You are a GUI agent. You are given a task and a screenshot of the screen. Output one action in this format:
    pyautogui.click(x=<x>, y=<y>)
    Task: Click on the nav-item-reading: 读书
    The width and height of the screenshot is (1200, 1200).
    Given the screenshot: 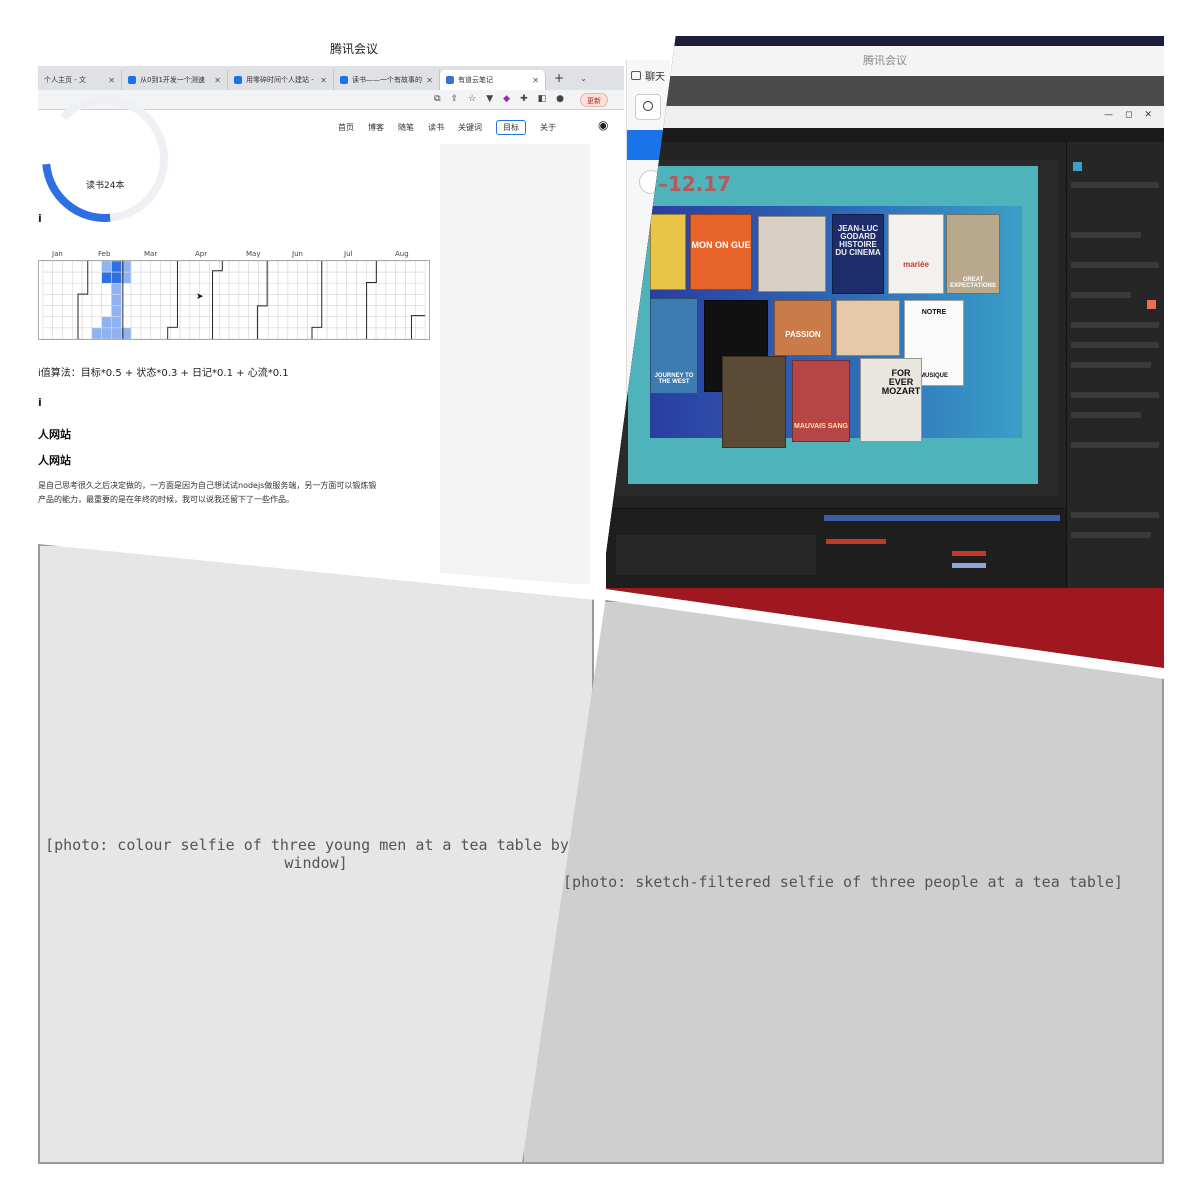 What is the action you would take?
    pyautogui.click(x=436, y=127)
    